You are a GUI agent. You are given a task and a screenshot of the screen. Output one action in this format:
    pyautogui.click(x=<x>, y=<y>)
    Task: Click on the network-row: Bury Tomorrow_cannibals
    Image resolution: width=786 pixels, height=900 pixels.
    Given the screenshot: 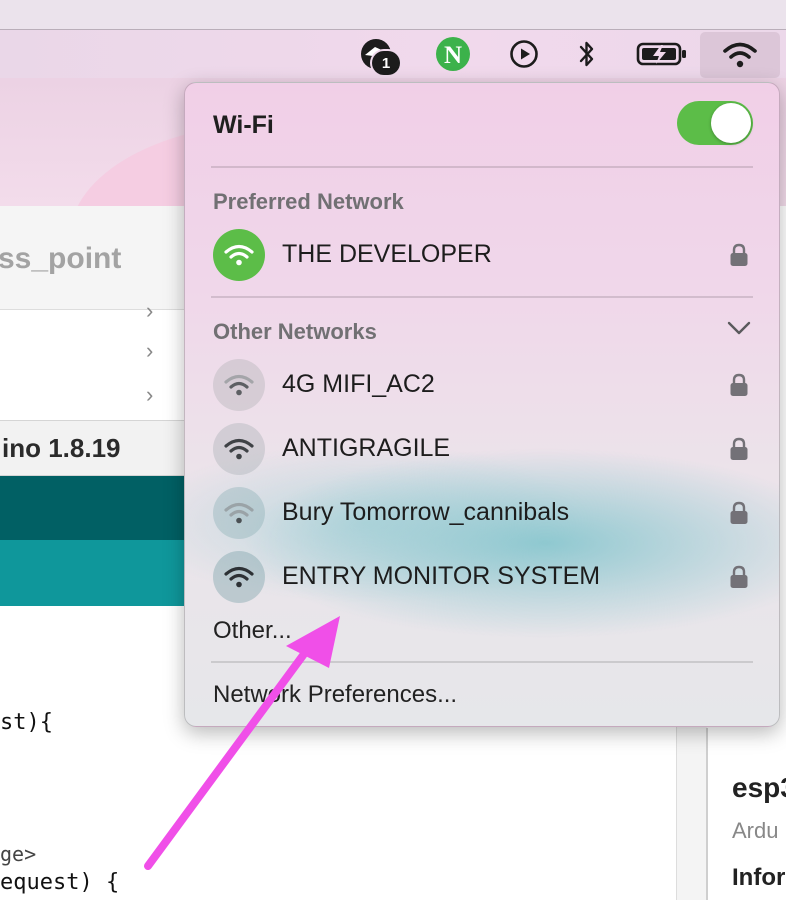 What is the action you would take?
    pyautogui.click(x=482, y=513)
    